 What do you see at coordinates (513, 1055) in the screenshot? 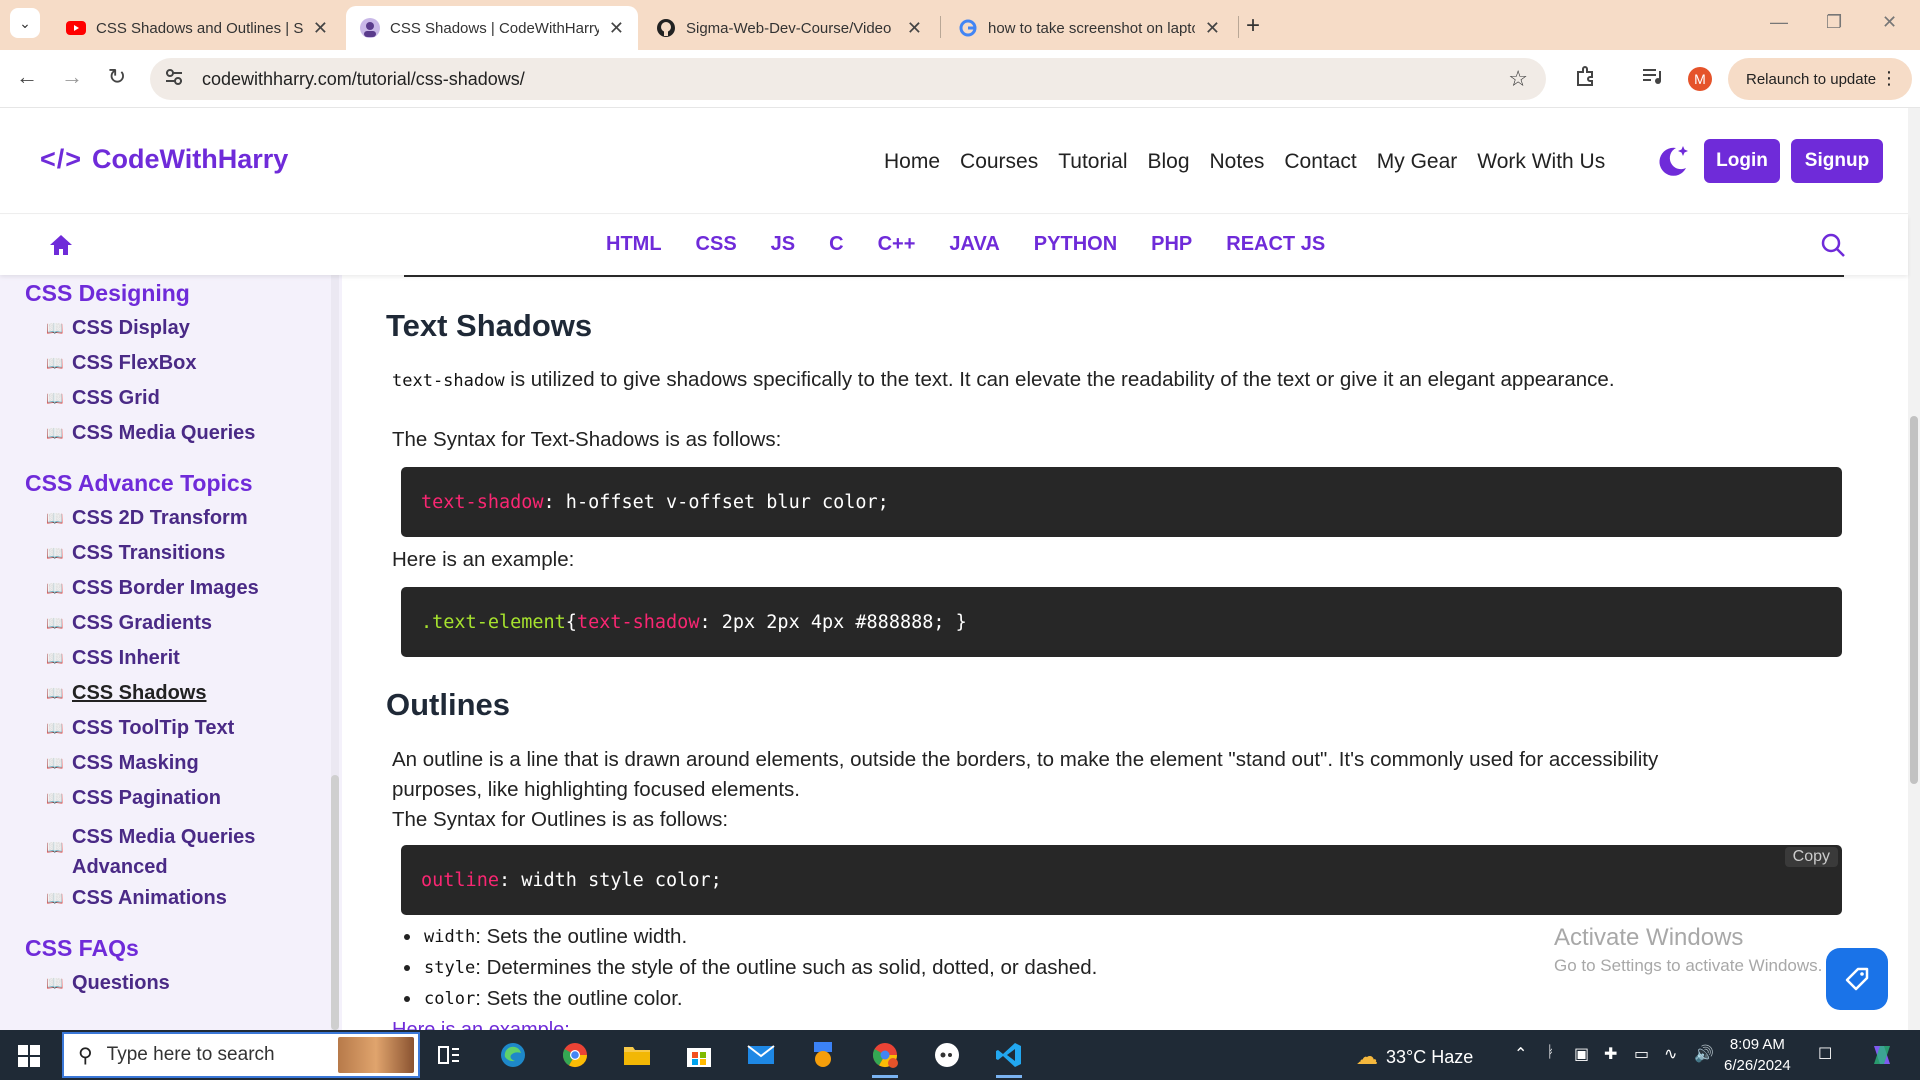
I see `edge-icon` at bounding box center [513, 1055].